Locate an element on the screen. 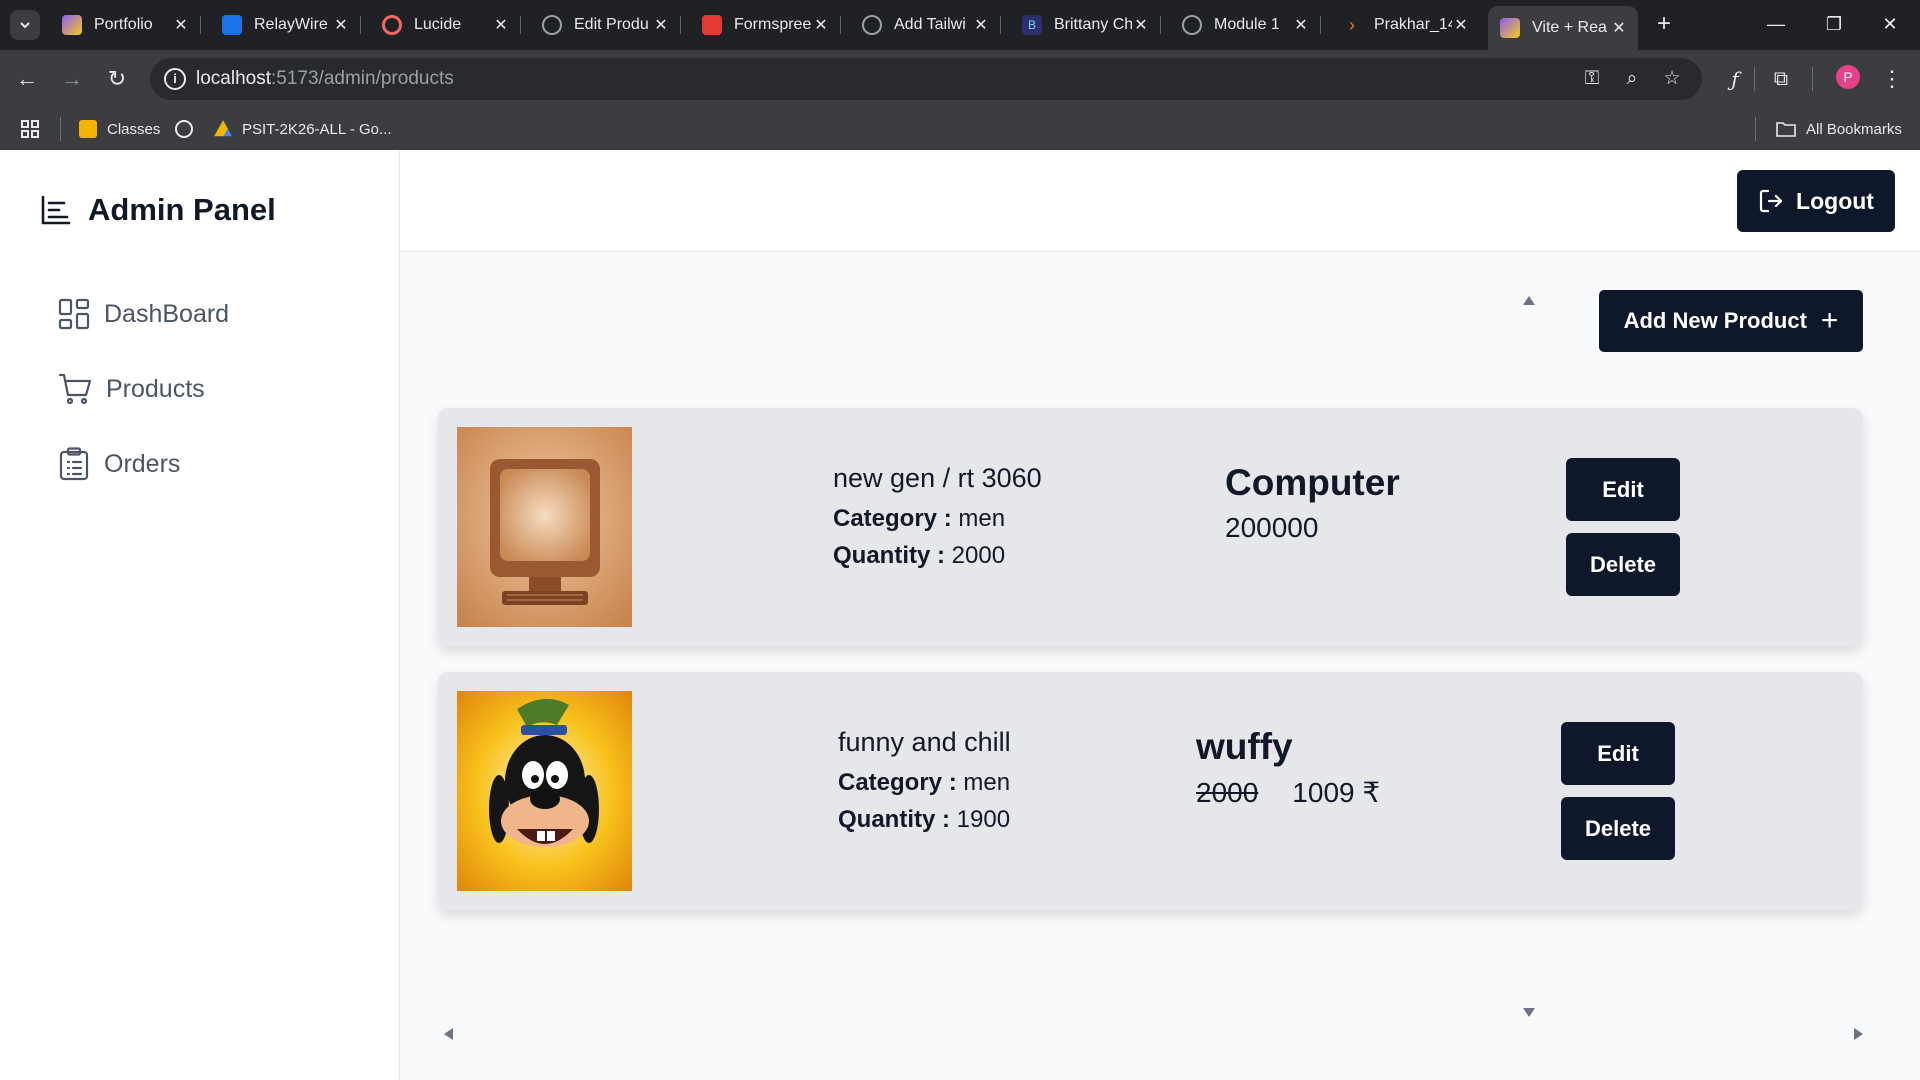 The width and height of the screenshot is (1920, 1080). vite-favicon-icon is located at coordinates (72, 25).